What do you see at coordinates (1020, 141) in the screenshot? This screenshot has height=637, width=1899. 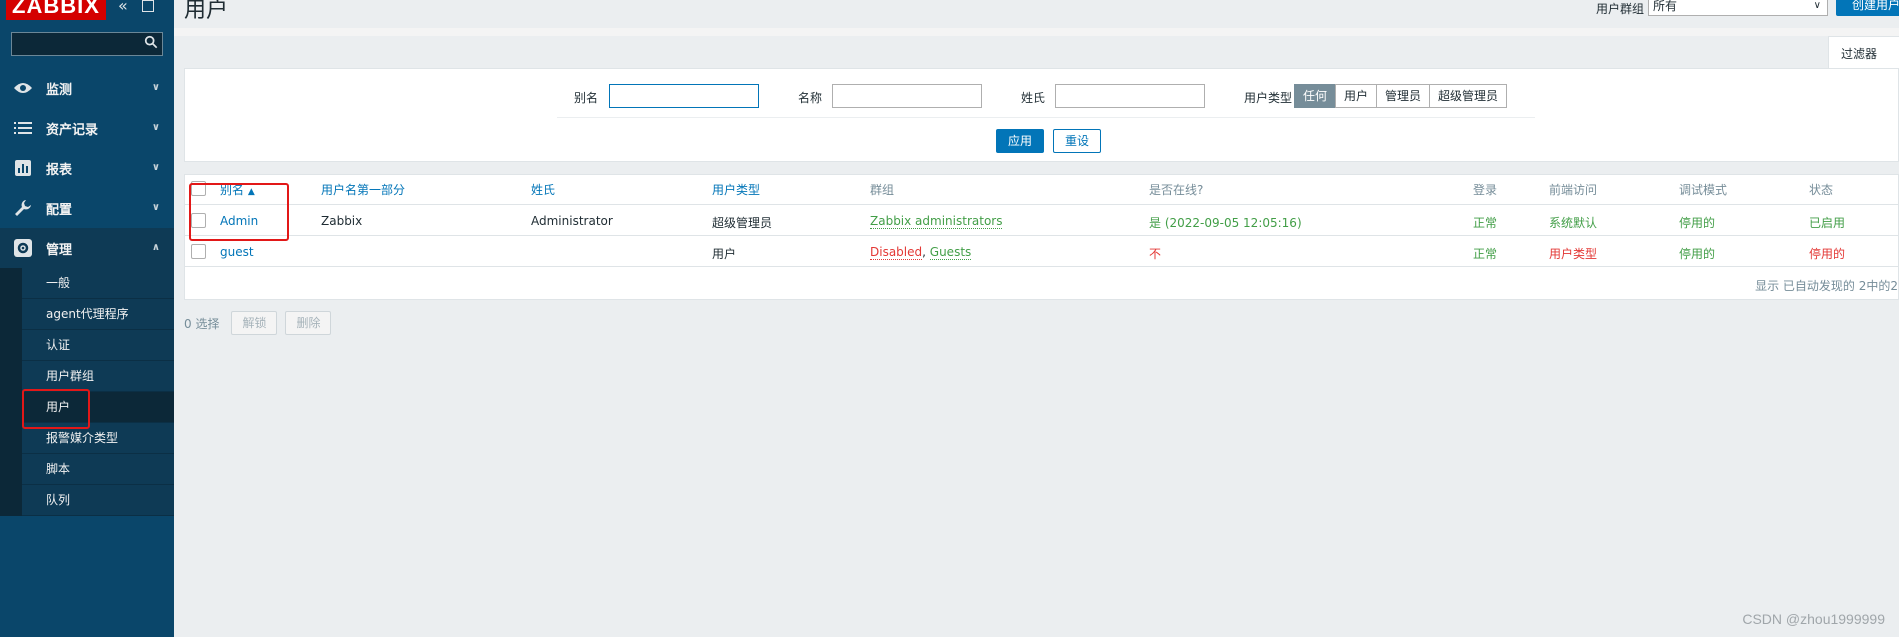 I see `apply-button: 应用` at bounding box center [1020, 141].